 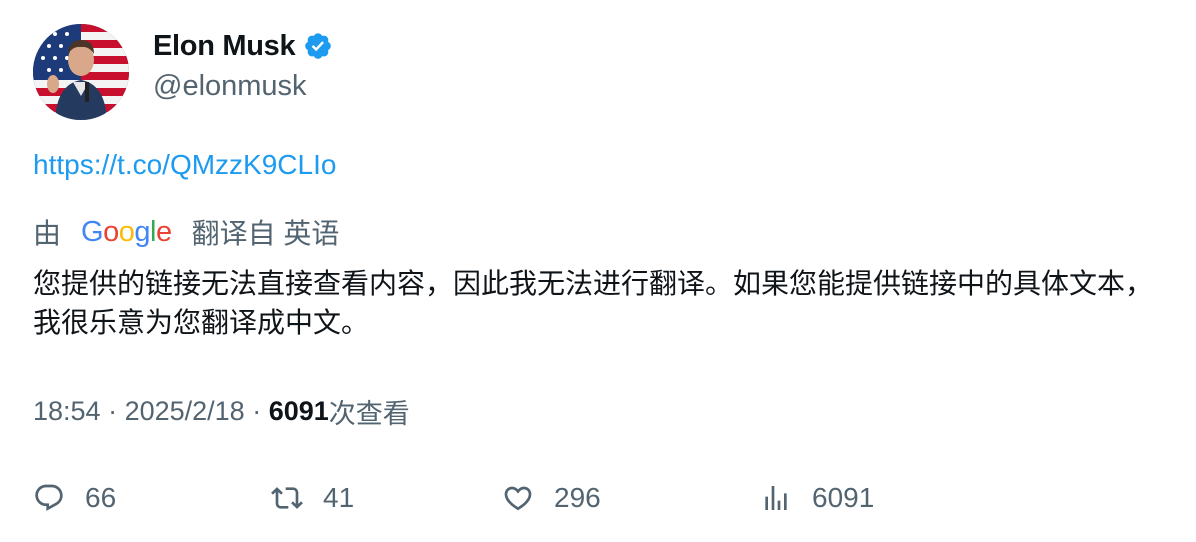 I want to click on views-chart-icon, so click(x=776, y=498).